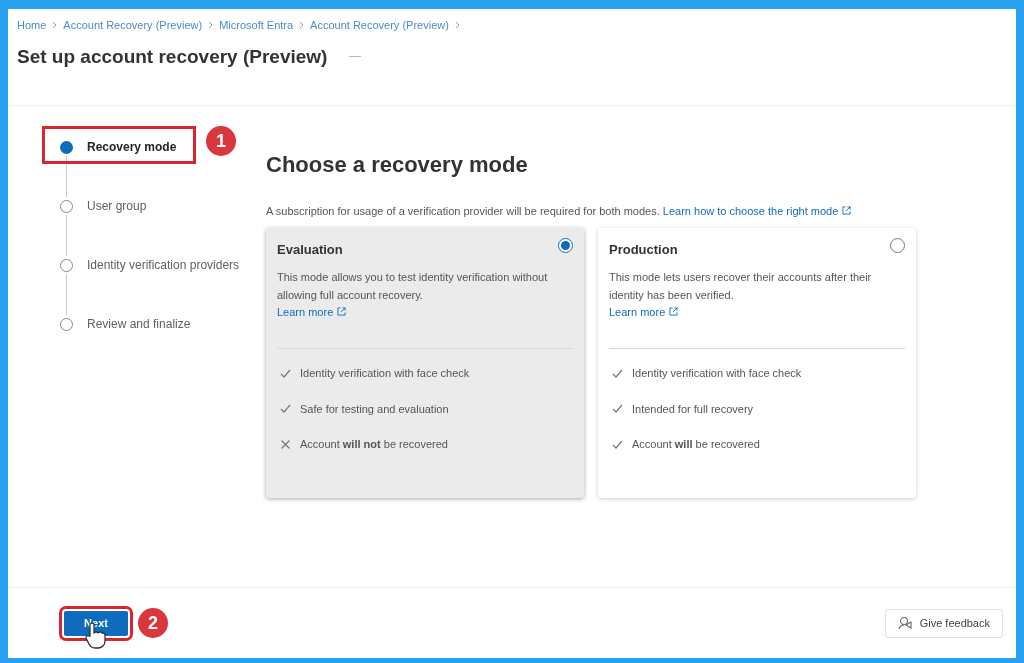 Image resolution: width=1024 pixels, height=663 pixels. What do you see at coordinates (172, 56) in the screenshot?
I see `page-title: Set up account recovery (Preview)` at bounding box center [172, 56].